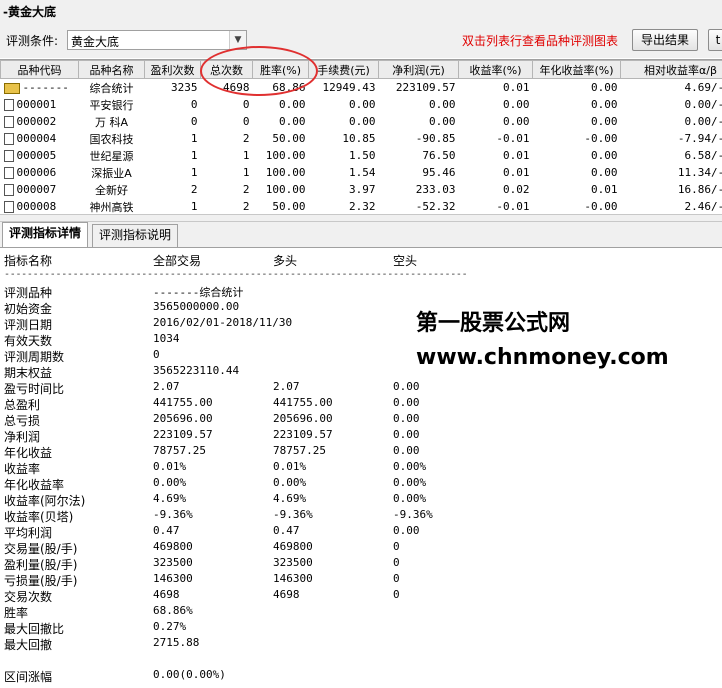 The height and width of the screenshot is (688, 722). What do you see at coordinates (703, 121) in the screenshot?
I see `cell-rel: 0.00/-9.` at bounding box center [703, 121].